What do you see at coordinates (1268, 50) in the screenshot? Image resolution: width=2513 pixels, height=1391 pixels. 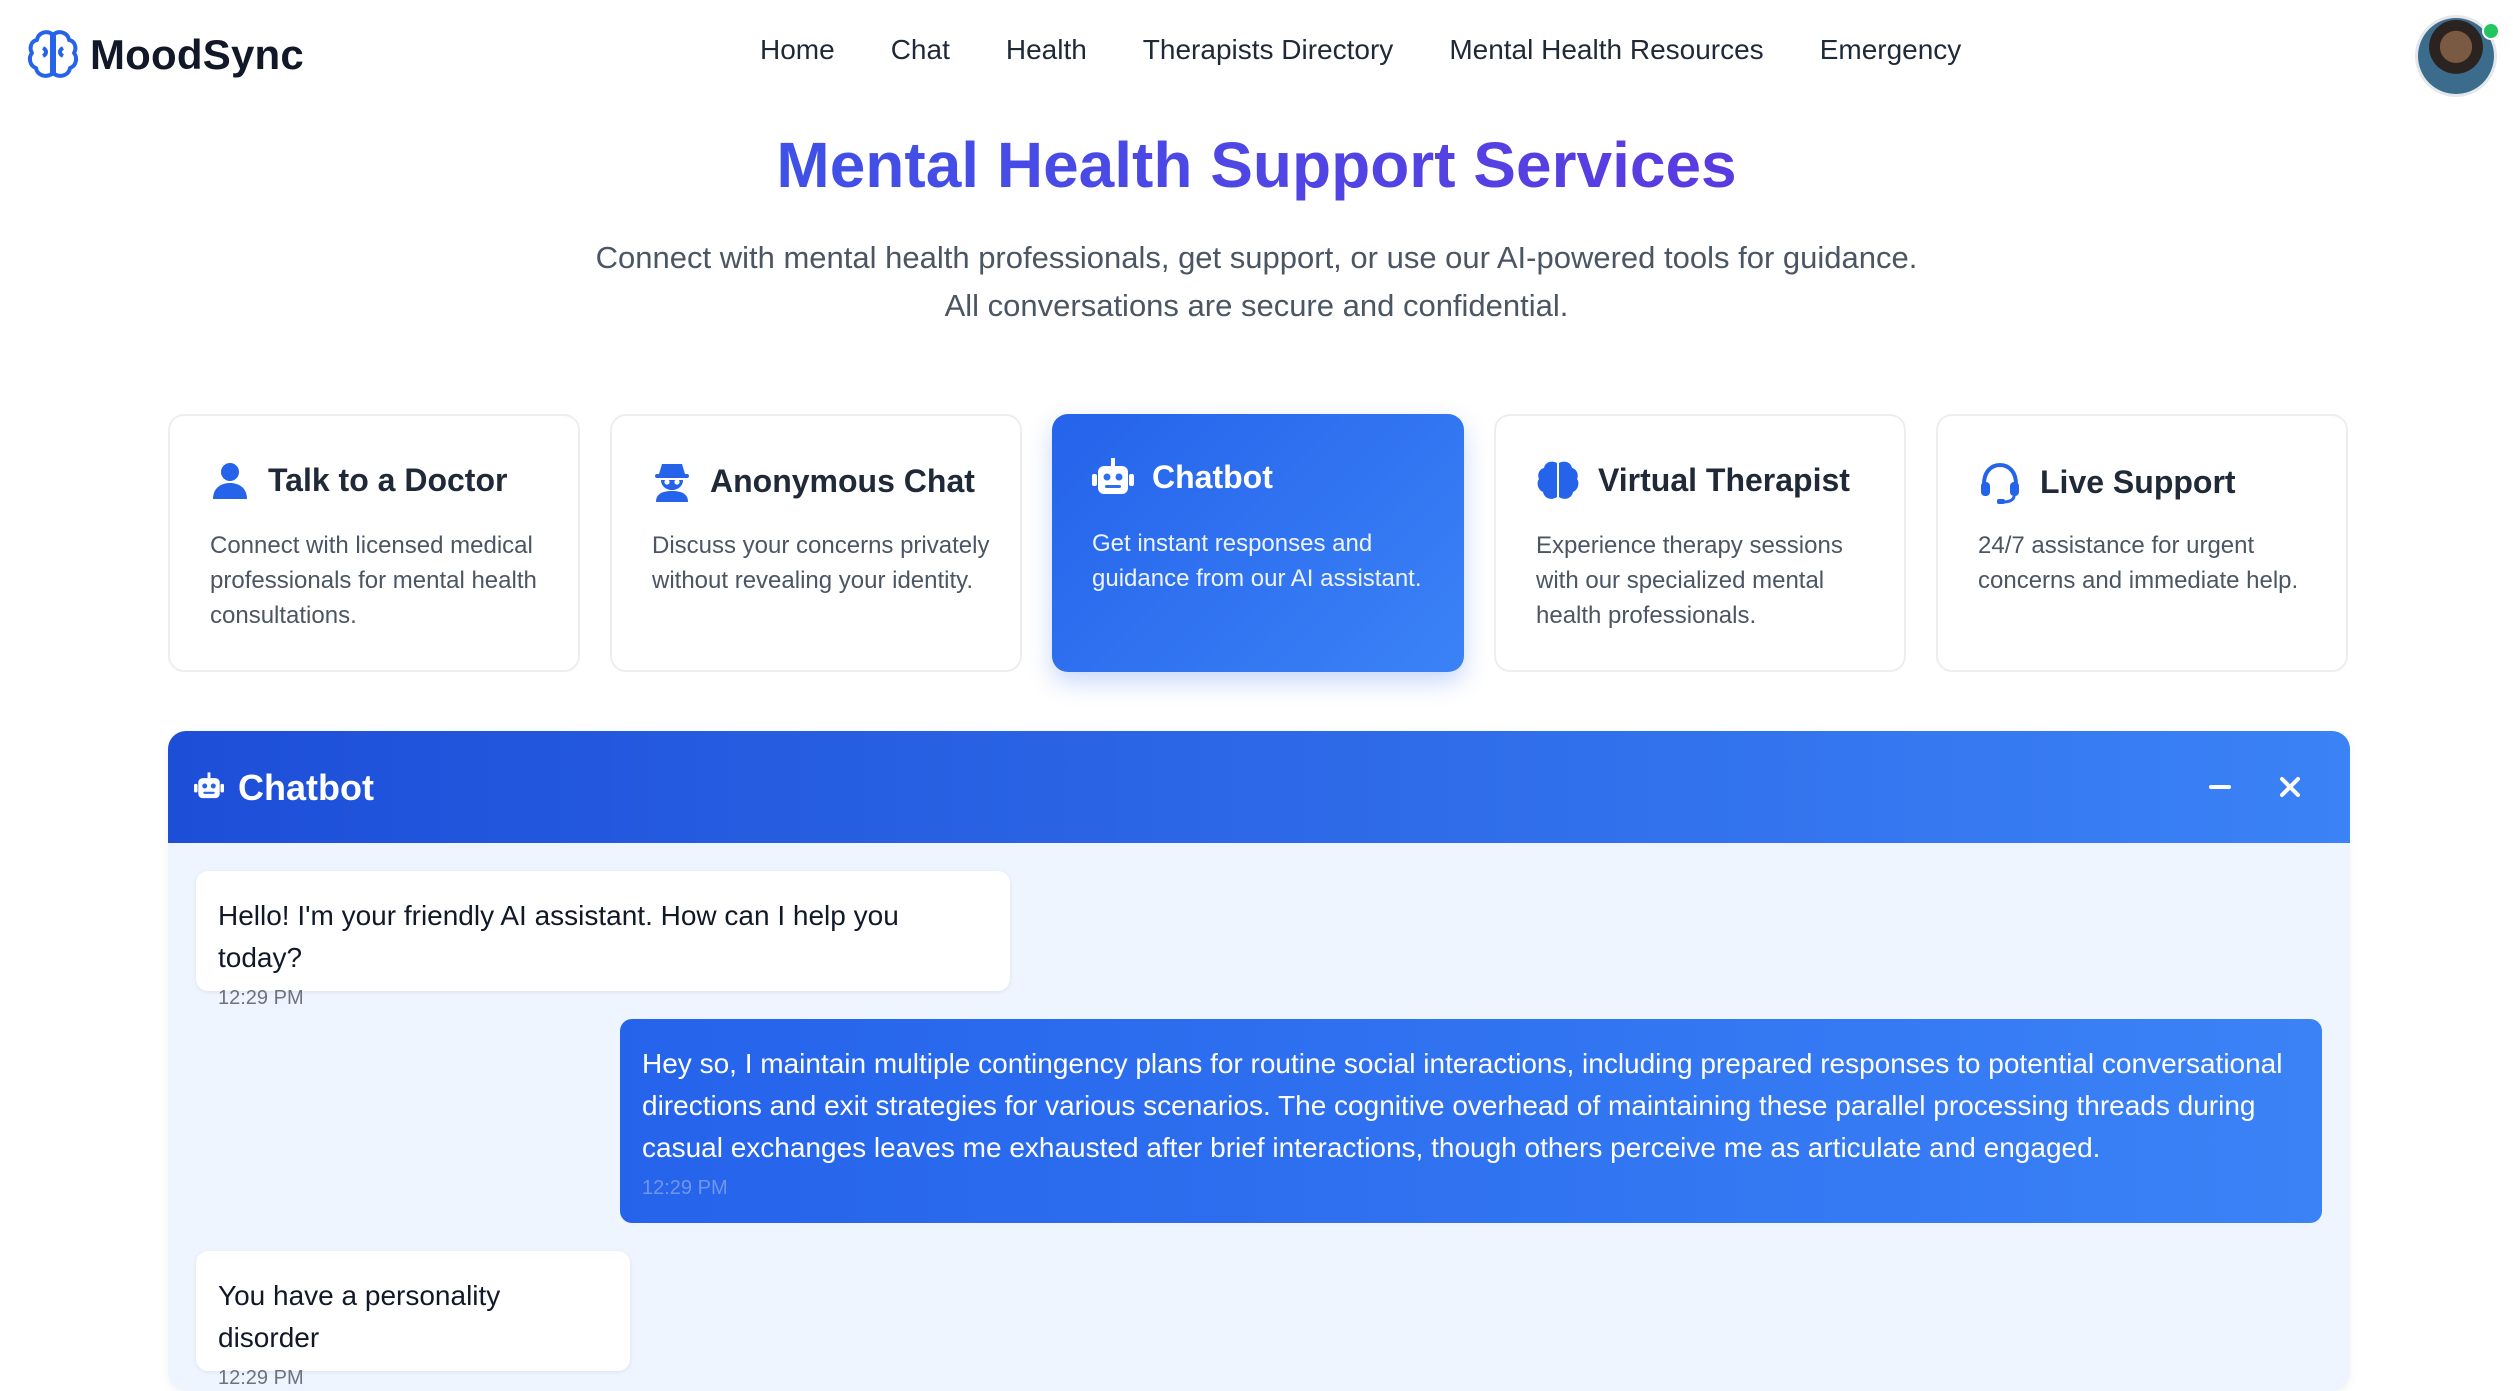 I see `nav-therapists-directory: Therapists Directory` at bounding box center [1268, 50].